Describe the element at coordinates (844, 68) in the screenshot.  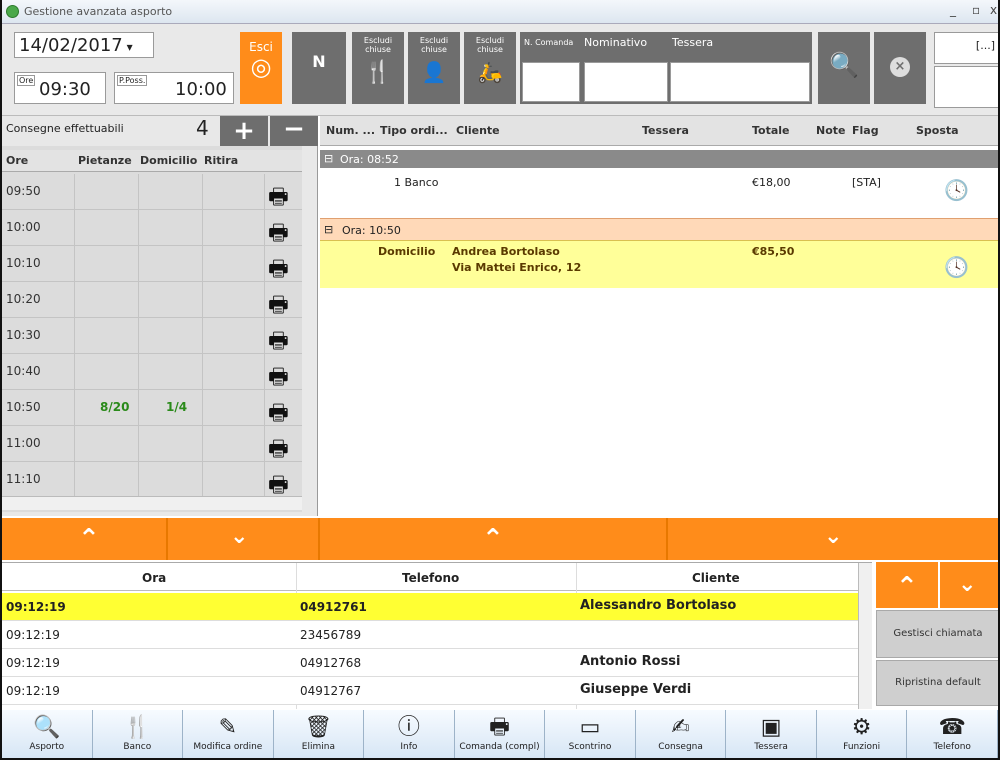
I see `search-button: 🔍` at that location.